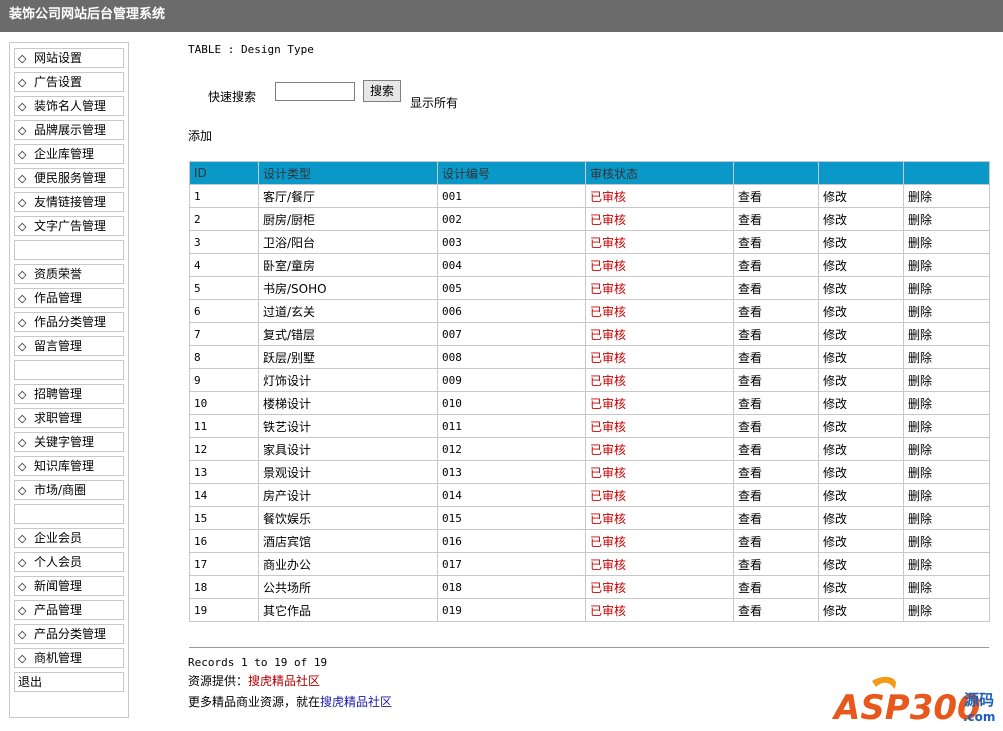  What do you see at coordinates (69, 202) in the screenshot?
I see `sidebar-item: ◇ 友情链接管理` at bounding box center [69, 202].